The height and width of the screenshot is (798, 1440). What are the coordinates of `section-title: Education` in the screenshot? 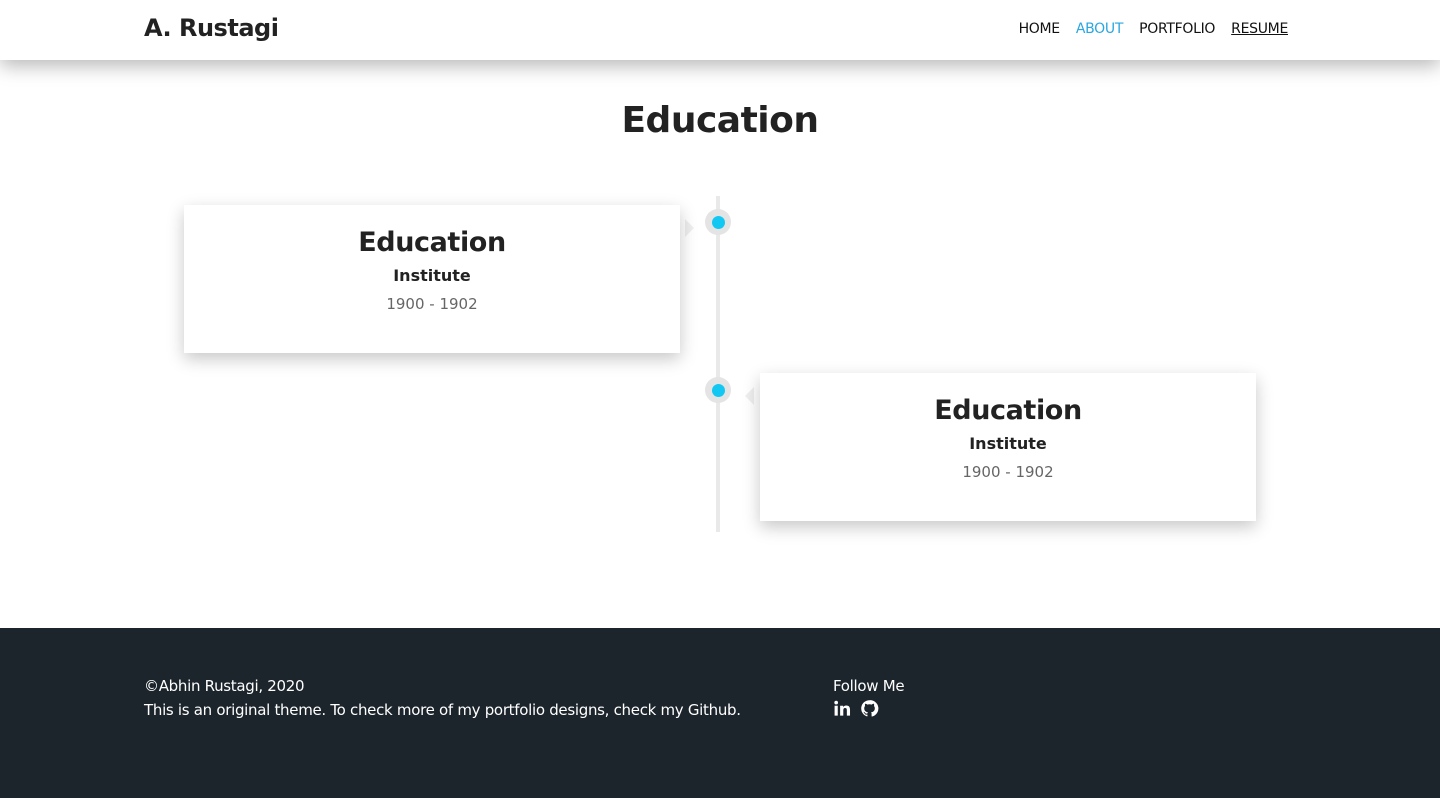 It's located at (720, 120).